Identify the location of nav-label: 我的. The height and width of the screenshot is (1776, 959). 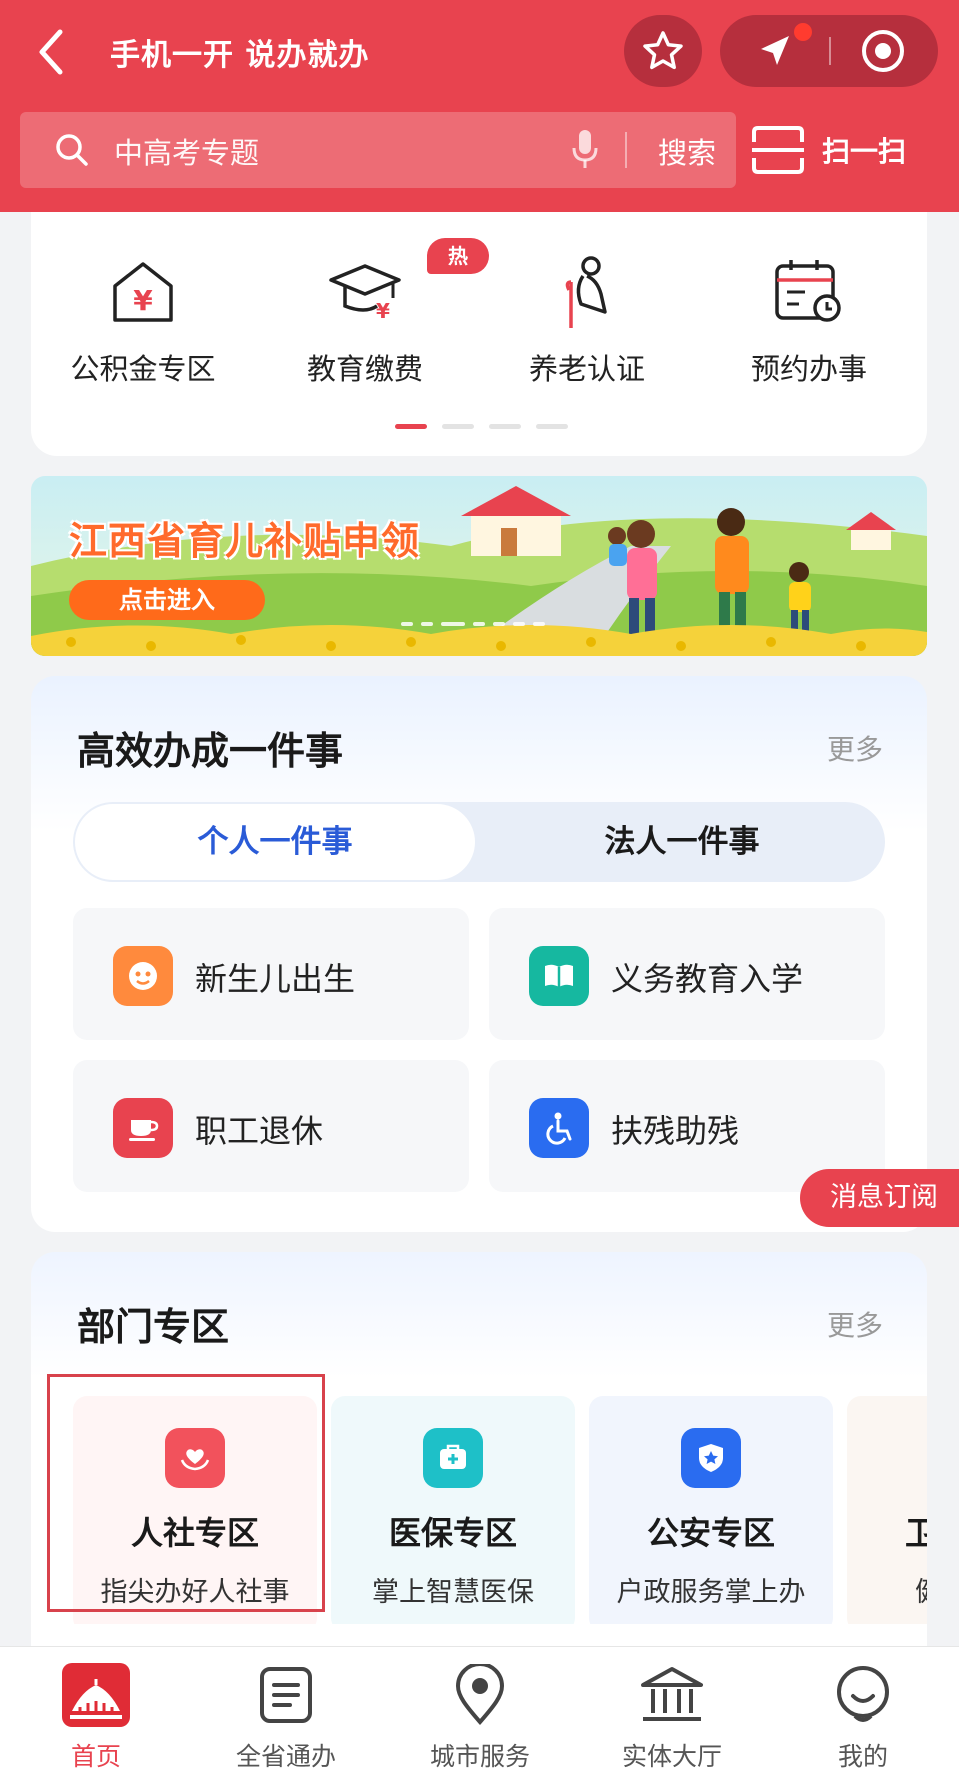
(862, 1756).